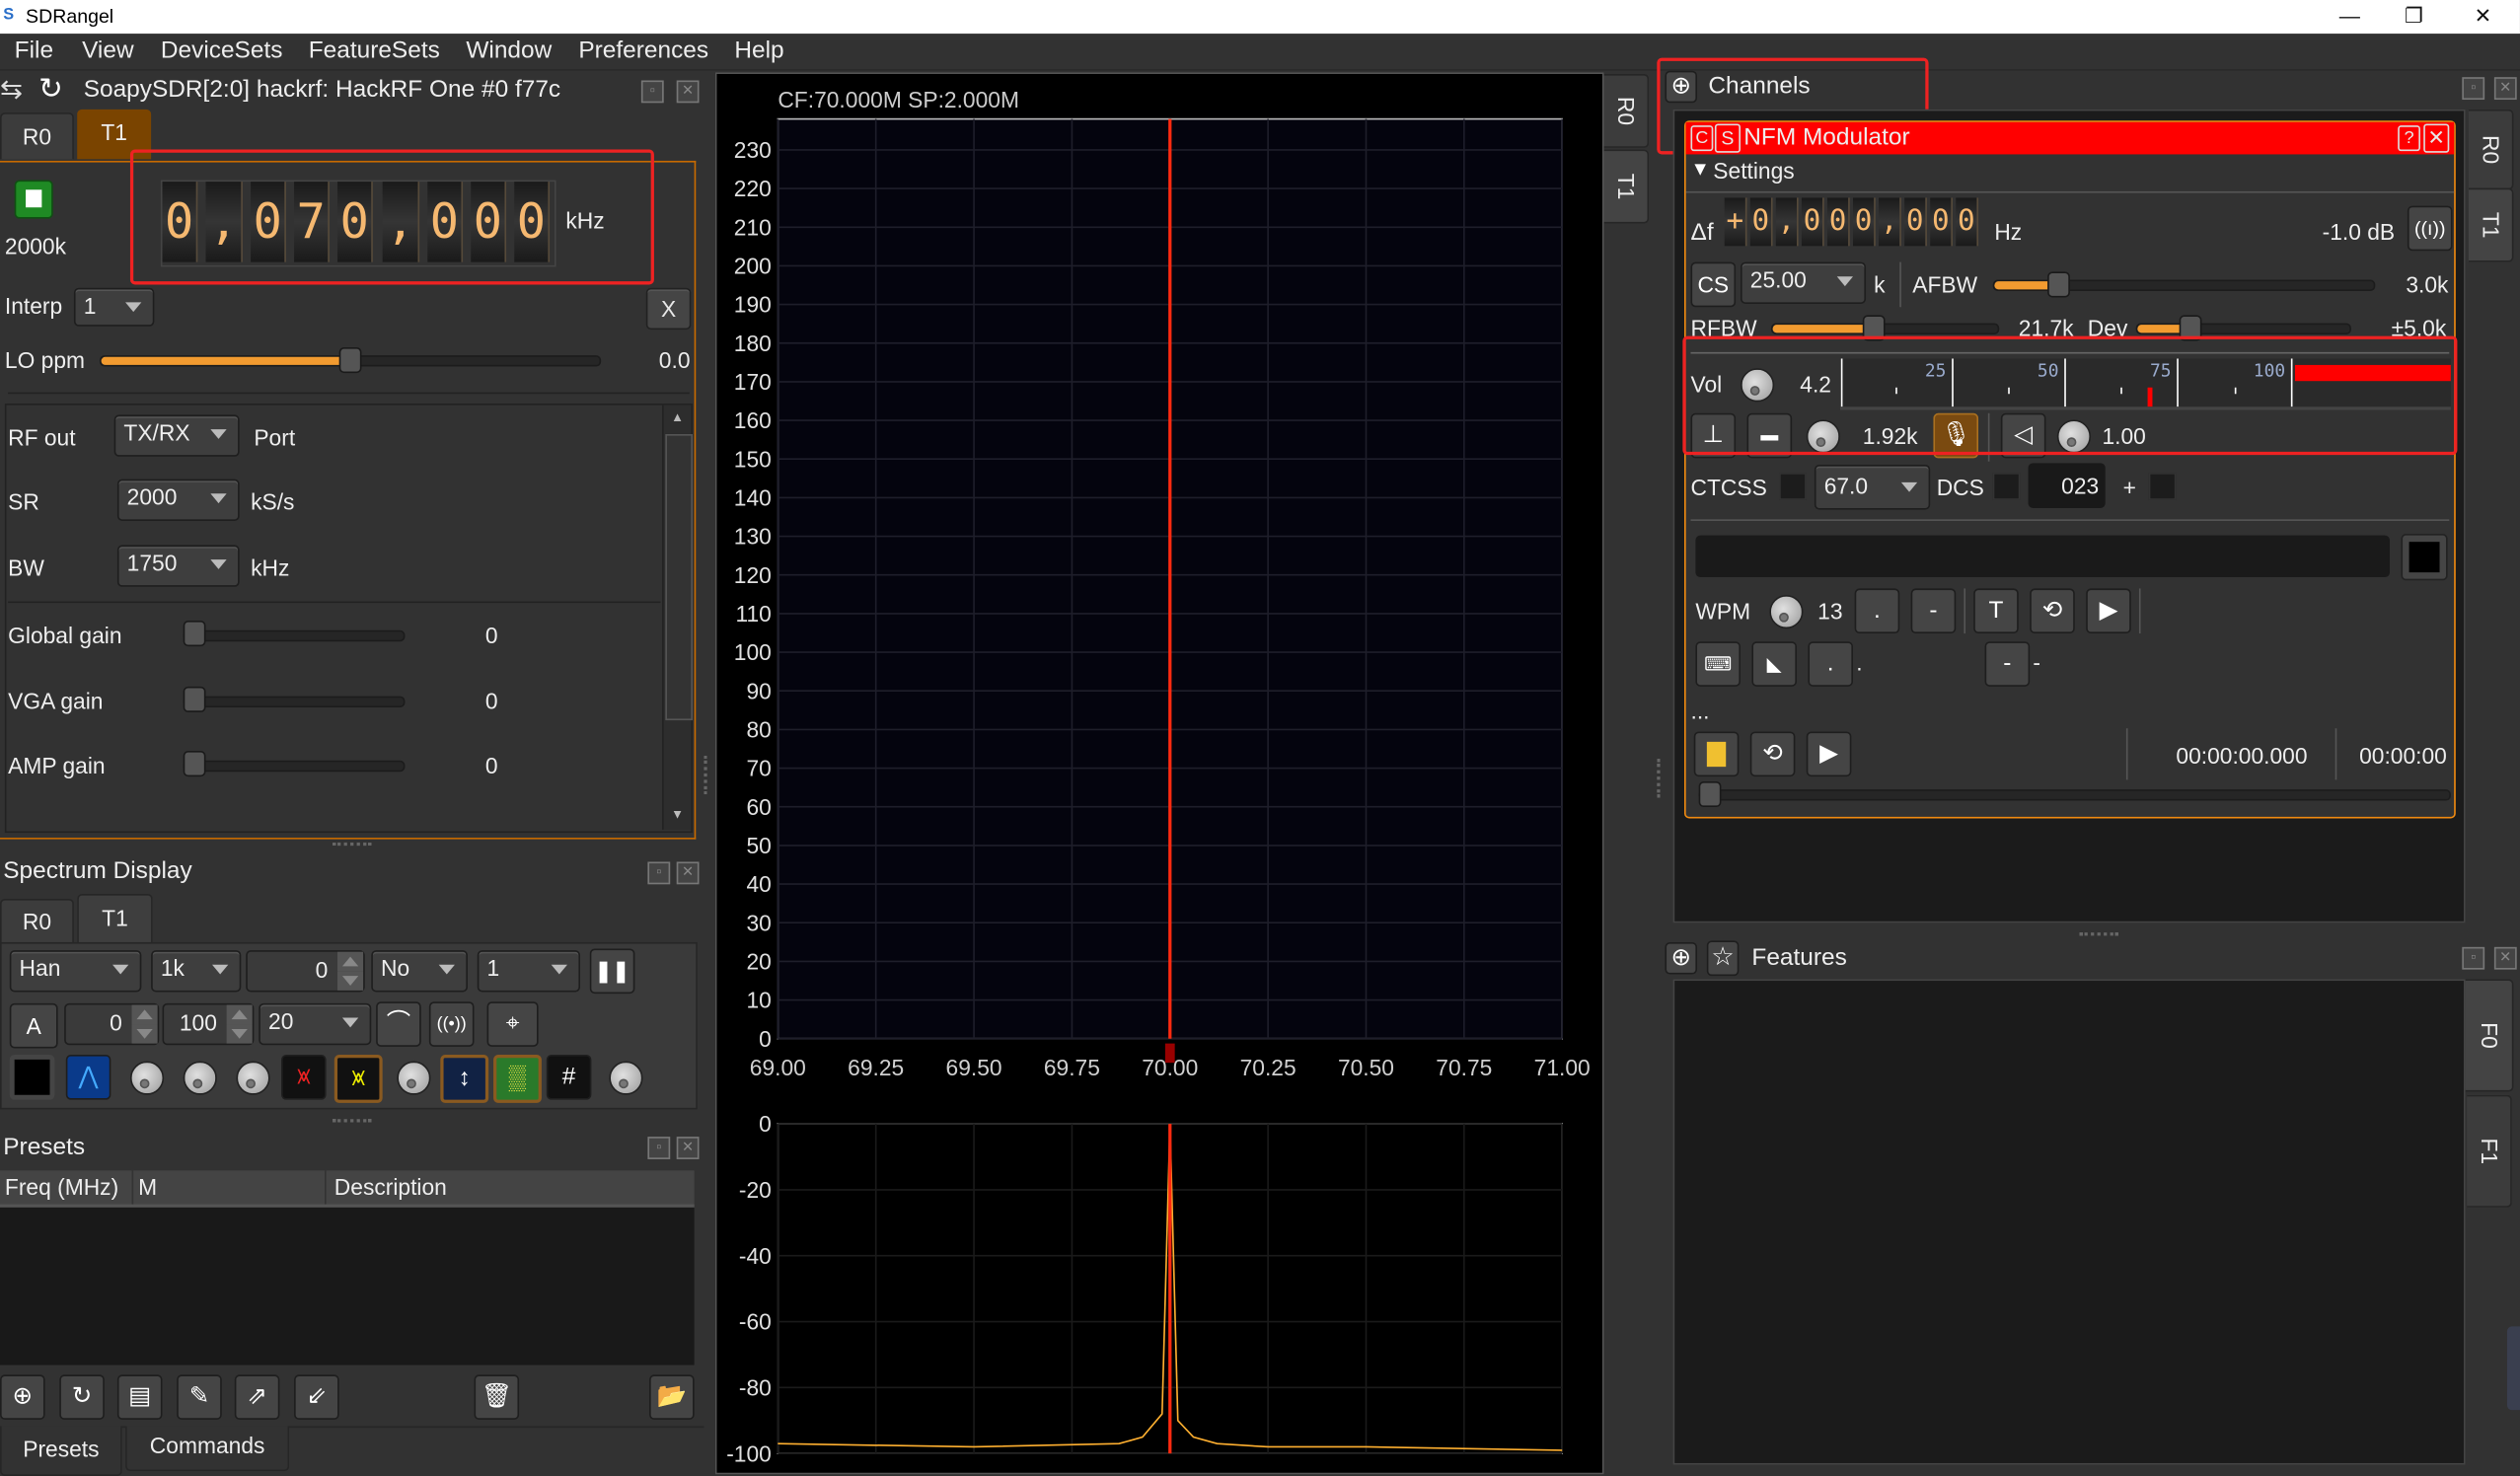 This screenshot has width=2520, height=1476. What do you see at coordinates (390, 1187) in the screenshot?
I see `column-header-description: Description` at bounding box center [390, 1187].